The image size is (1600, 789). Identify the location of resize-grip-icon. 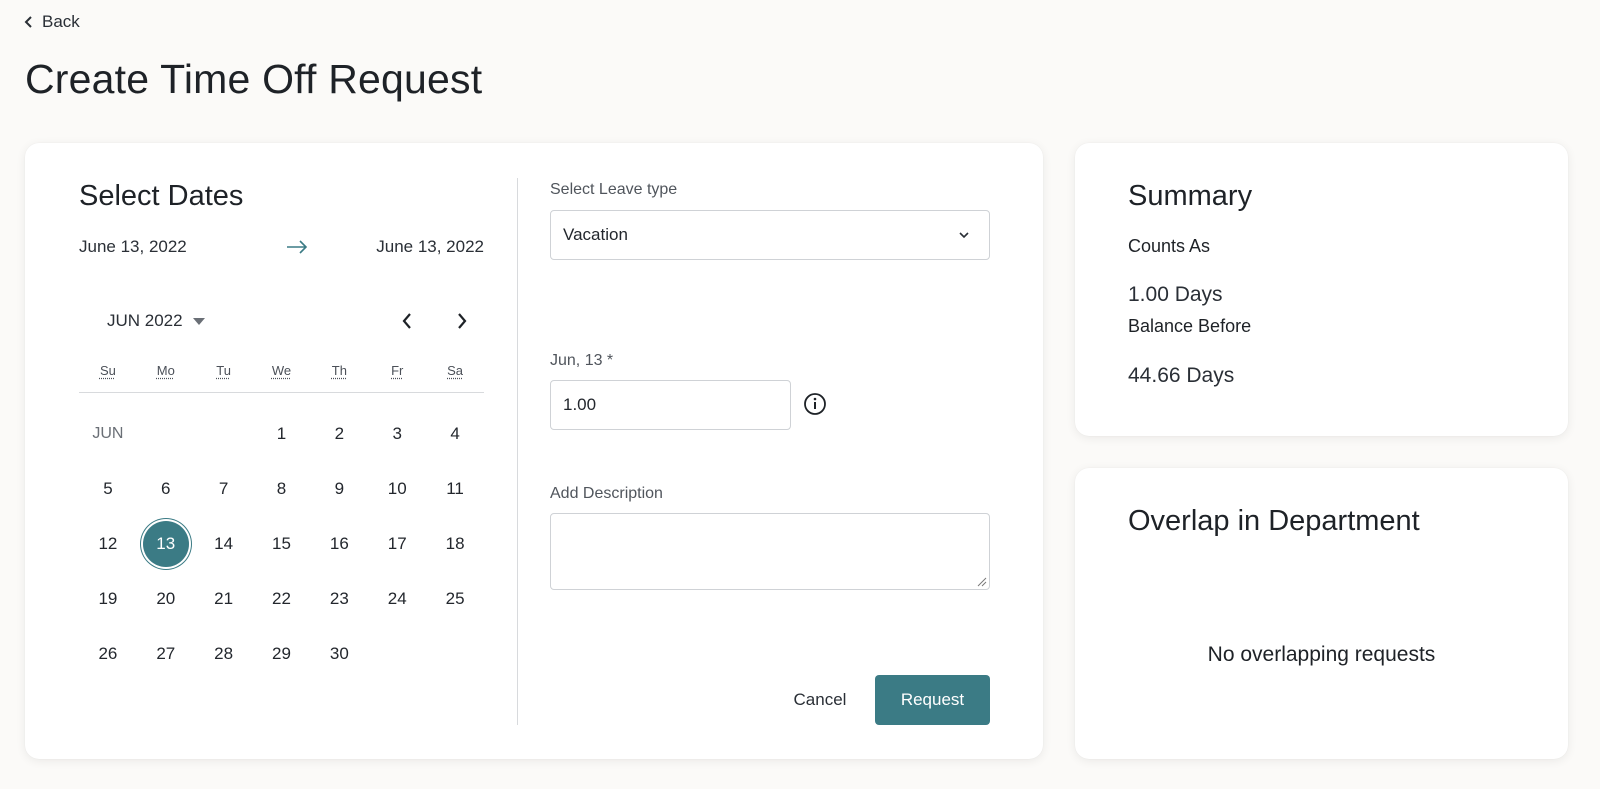
(982, 582).